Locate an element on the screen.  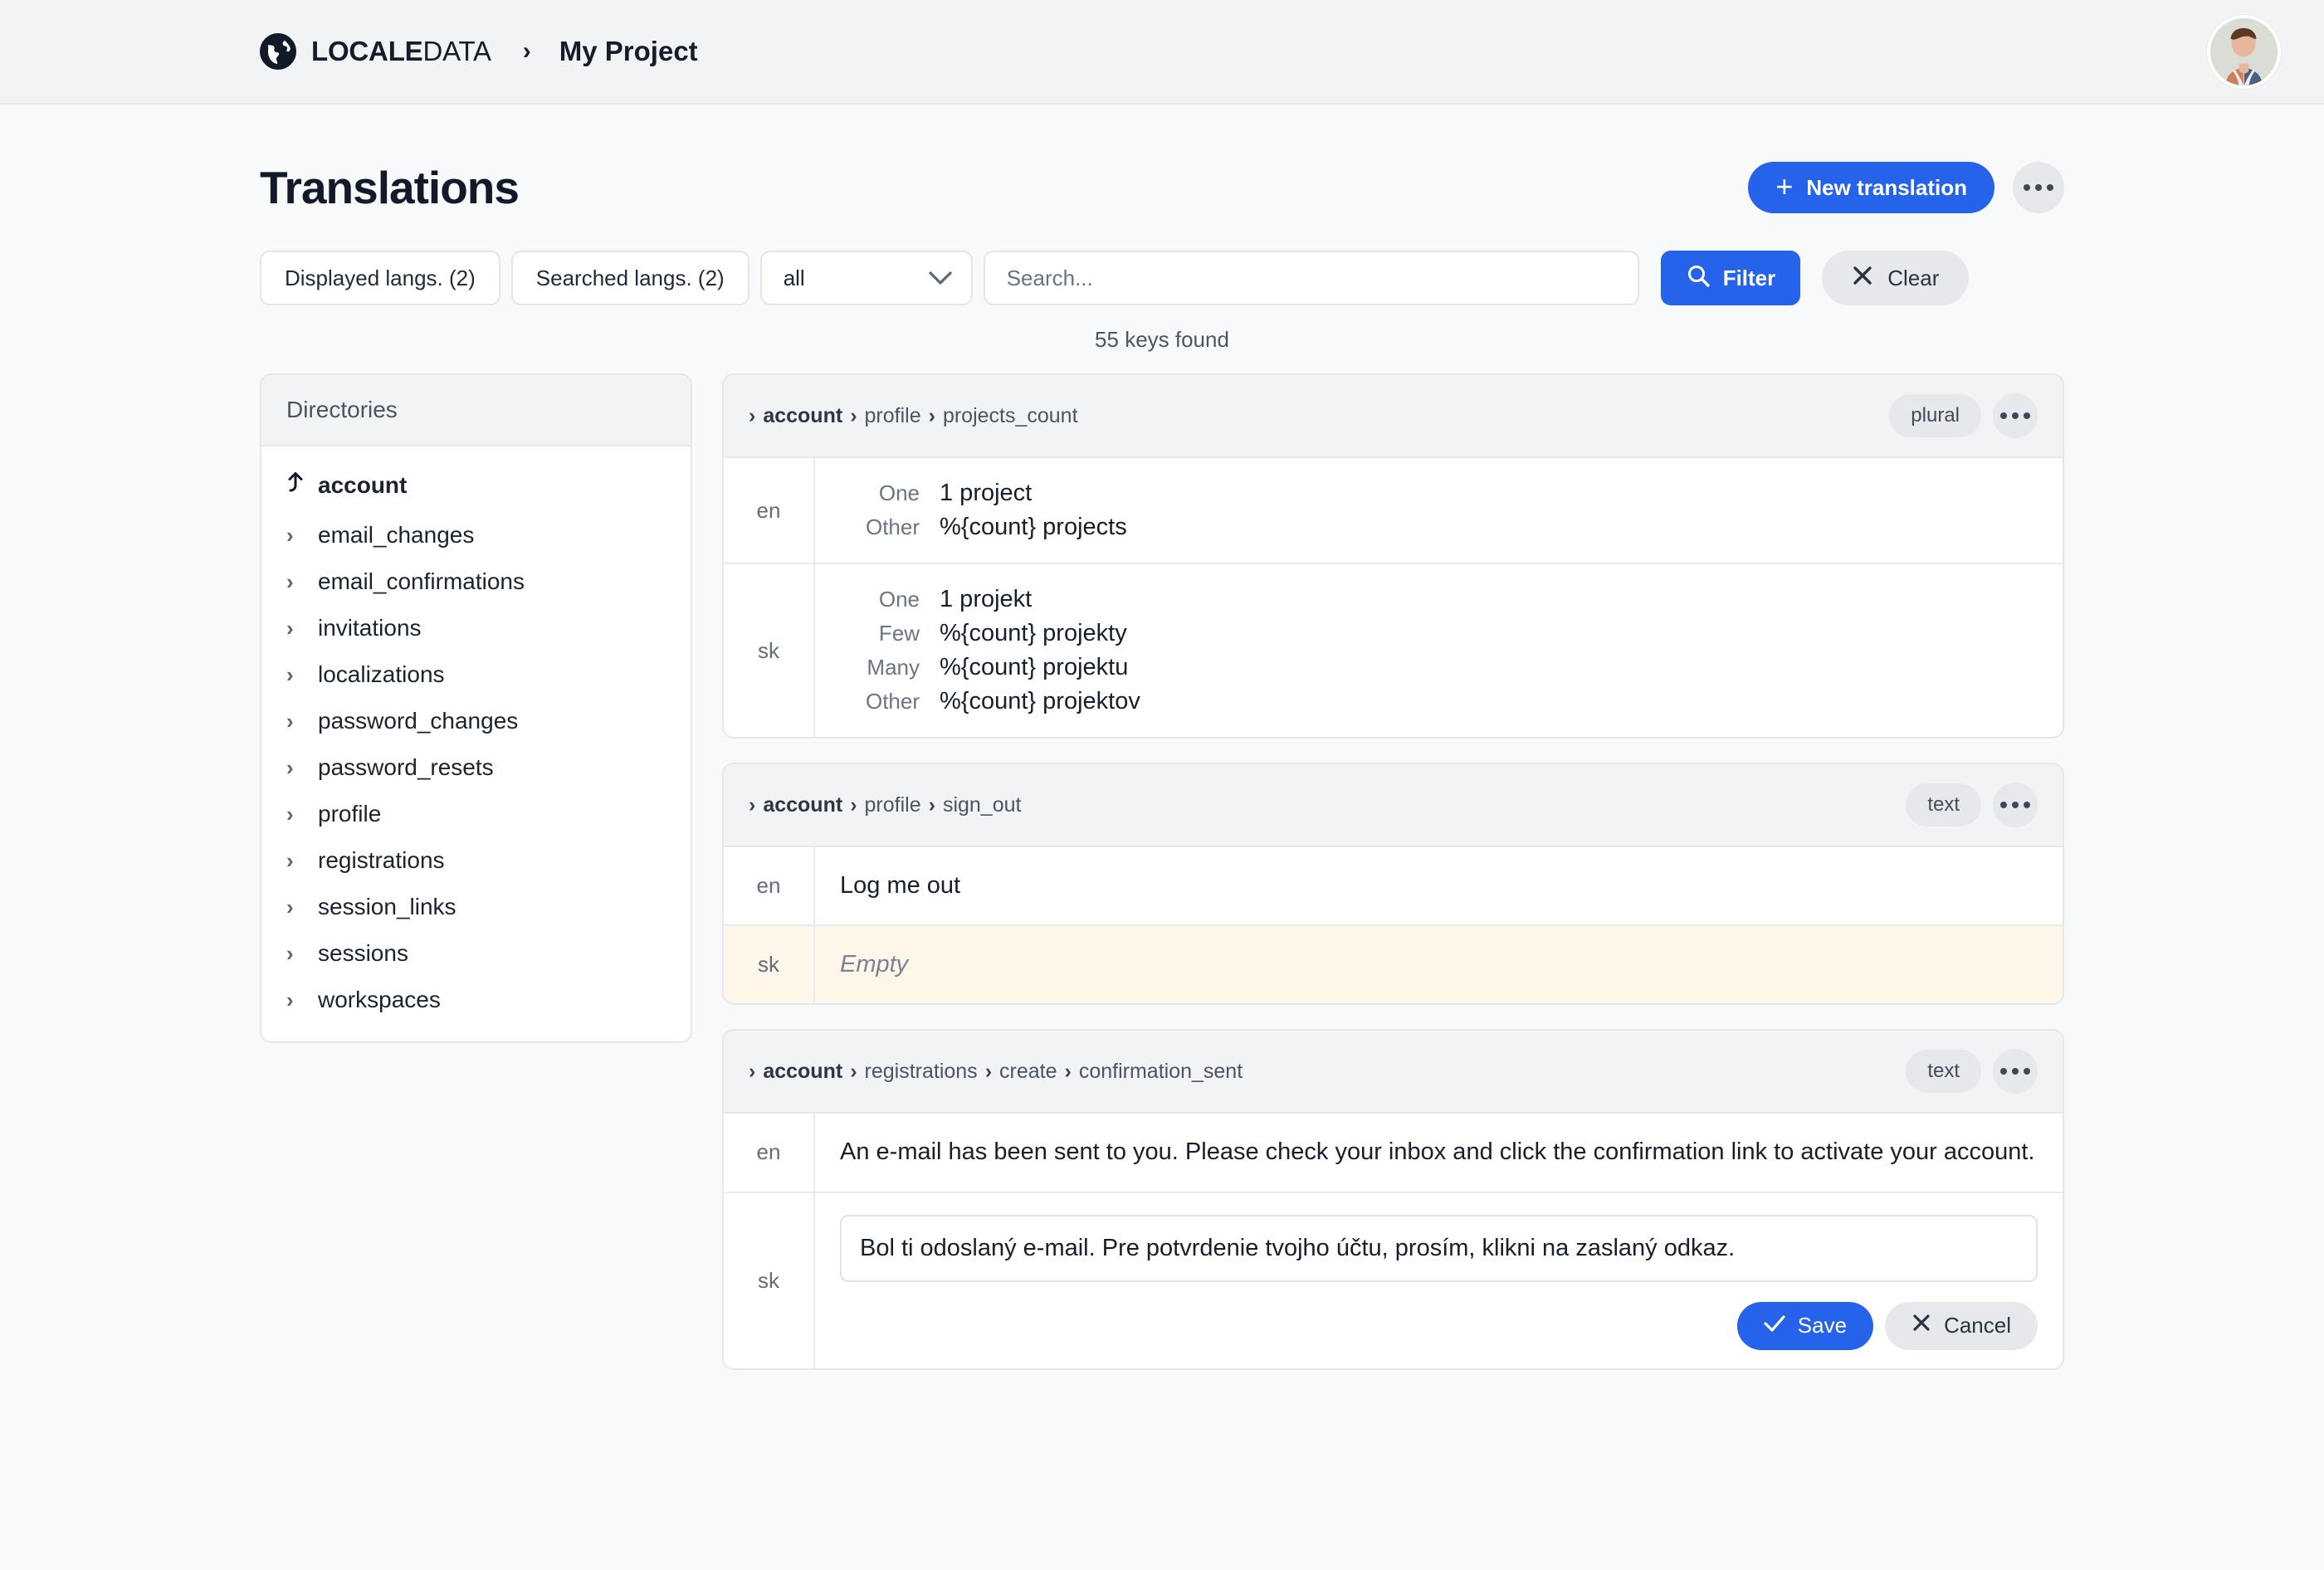
cancel-label: Cancel is located at coordinates (1977, 1325).